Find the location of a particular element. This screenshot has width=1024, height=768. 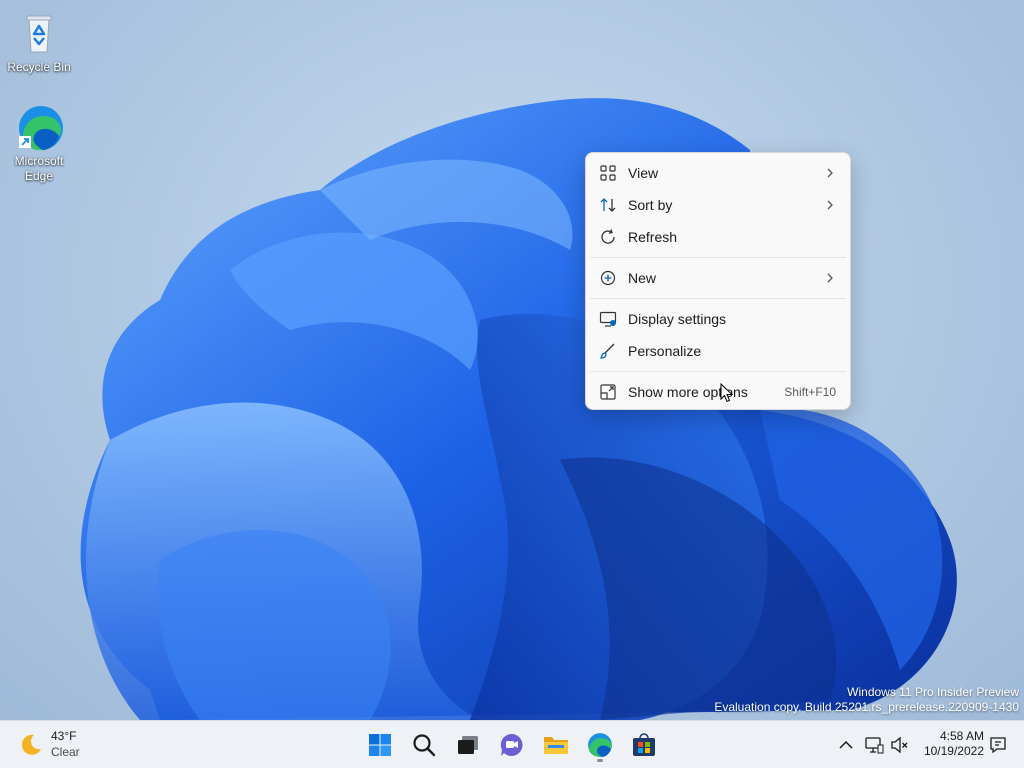

volume-muted-icon is located at coordinates (900, 745).